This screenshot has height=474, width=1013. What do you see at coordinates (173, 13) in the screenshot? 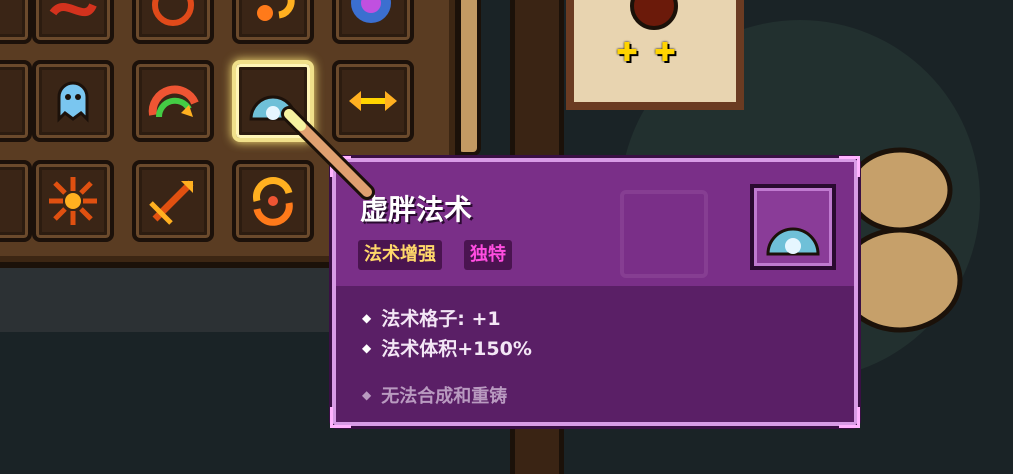
I see `red-ring-icon` at bounding box center [173, 13].